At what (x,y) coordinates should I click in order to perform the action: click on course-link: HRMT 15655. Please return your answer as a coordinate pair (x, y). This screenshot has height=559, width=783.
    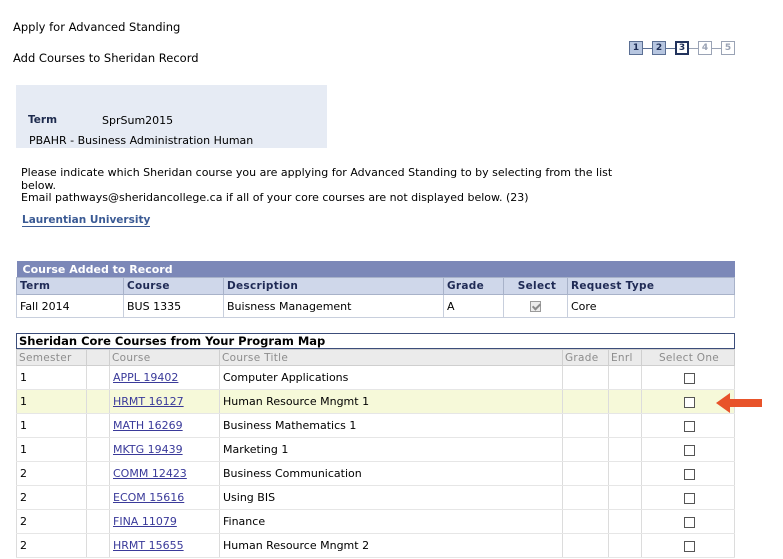
    Looking at the image, I should click on (148, 545).